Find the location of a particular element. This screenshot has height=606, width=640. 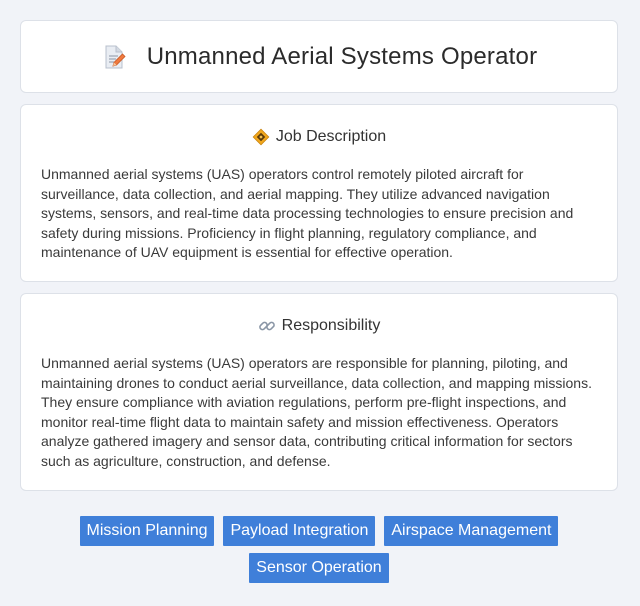

badge-icon is located at coordinates (261, 137).